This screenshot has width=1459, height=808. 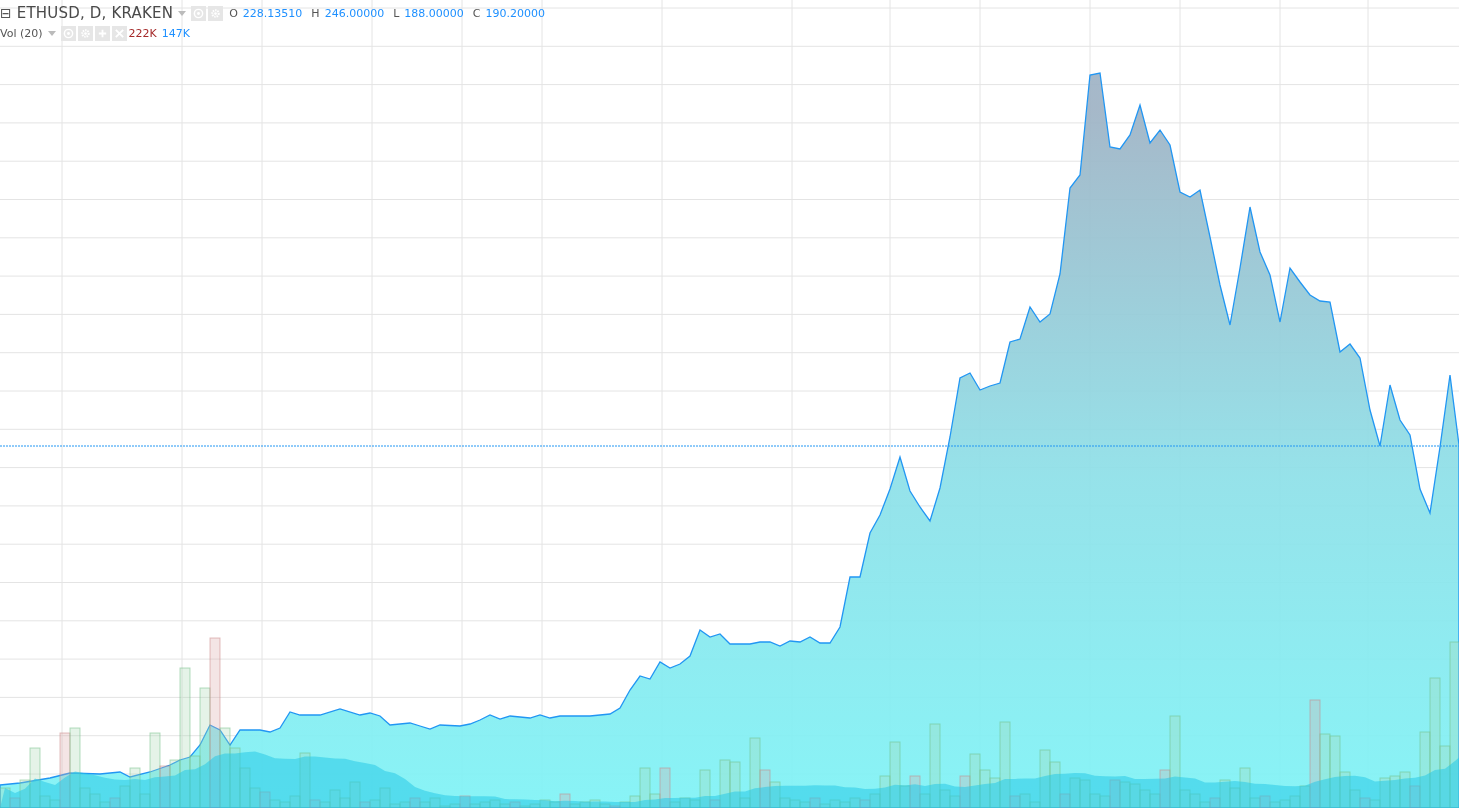 What do you see at coordinates (175, 33) in the screenshot?
I see `volume-value: 147K` at bounding box center [175, 33].